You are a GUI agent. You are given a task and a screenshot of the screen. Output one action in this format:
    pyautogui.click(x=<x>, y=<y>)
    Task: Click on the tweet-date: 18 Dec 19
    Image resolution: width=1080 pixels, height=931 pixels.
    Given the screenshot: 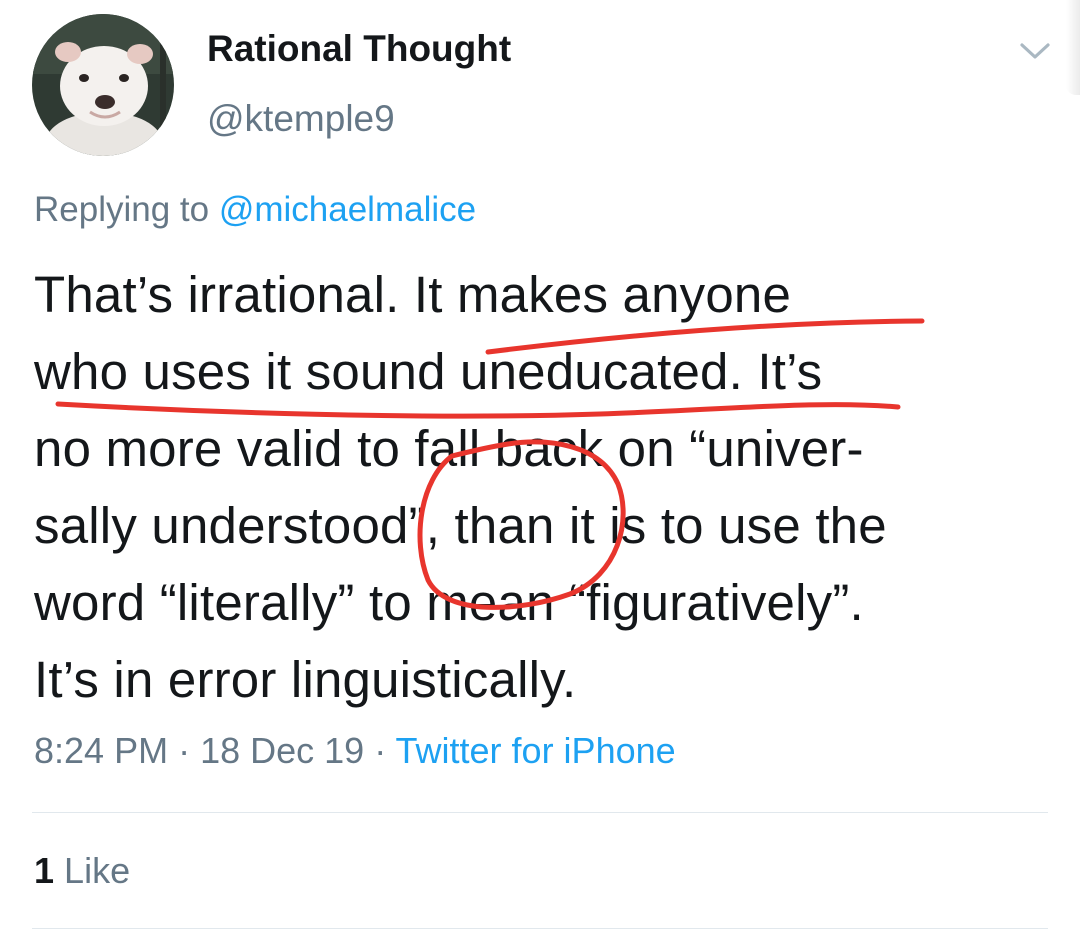 What is the action you would take?
    pyautogui.click(x=282, y=750)
    